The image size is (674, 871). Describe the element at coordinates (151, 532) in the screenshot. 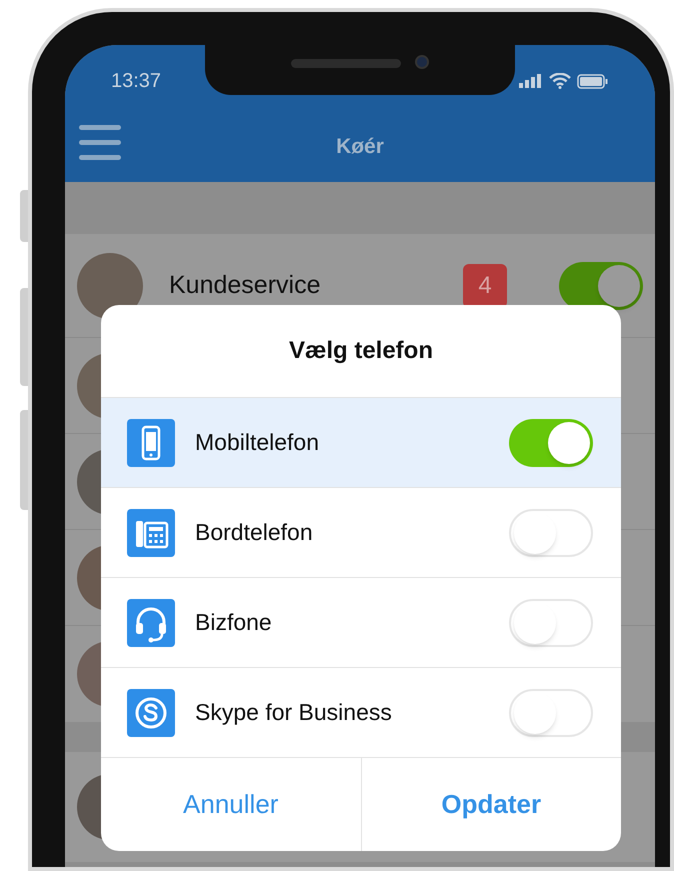

I see `desk-phone-icon` at that location.